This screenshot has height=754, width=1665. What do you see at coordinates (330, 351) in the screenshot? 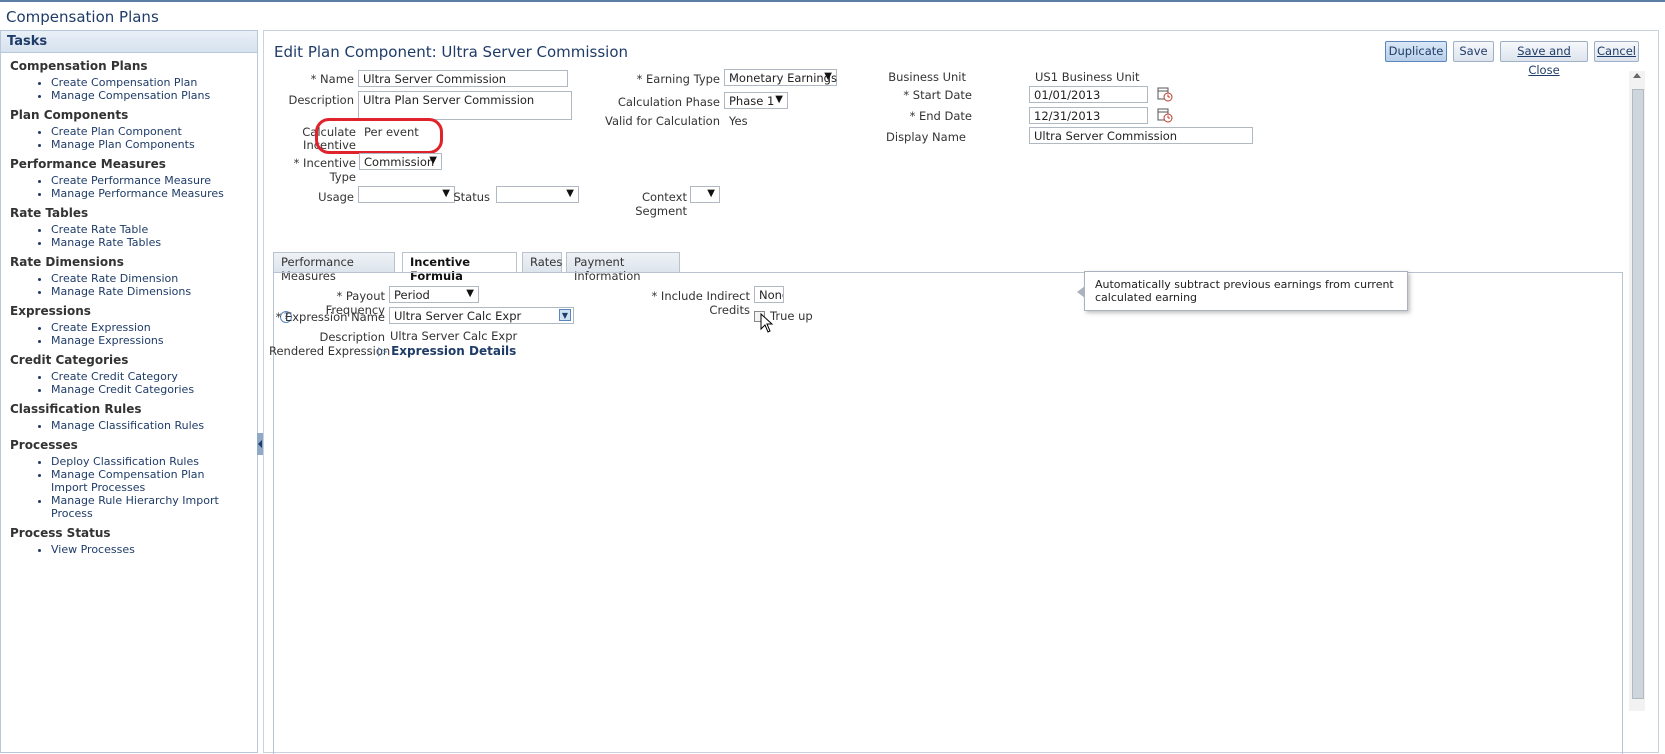
I see `rendered-expression-label: Rendered Expression` at bounding box center [330, 351].